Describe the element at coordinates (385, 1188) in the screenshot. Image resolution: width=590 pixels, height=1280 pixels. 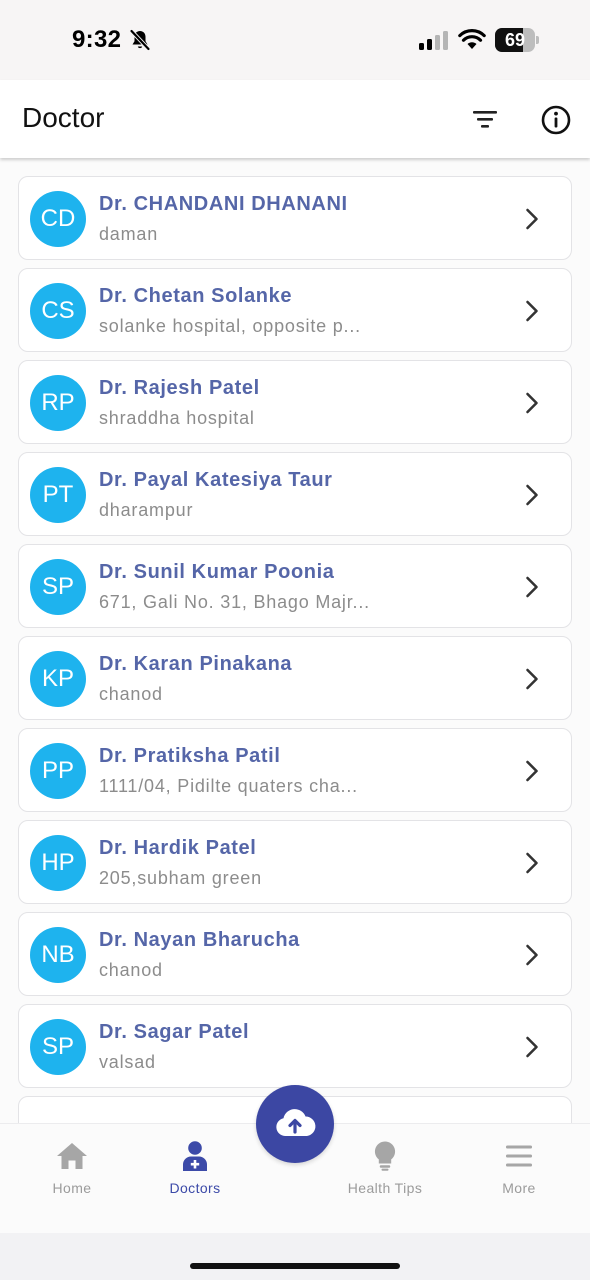
I see `nav-label-health-tips: Health Tips` at that location.